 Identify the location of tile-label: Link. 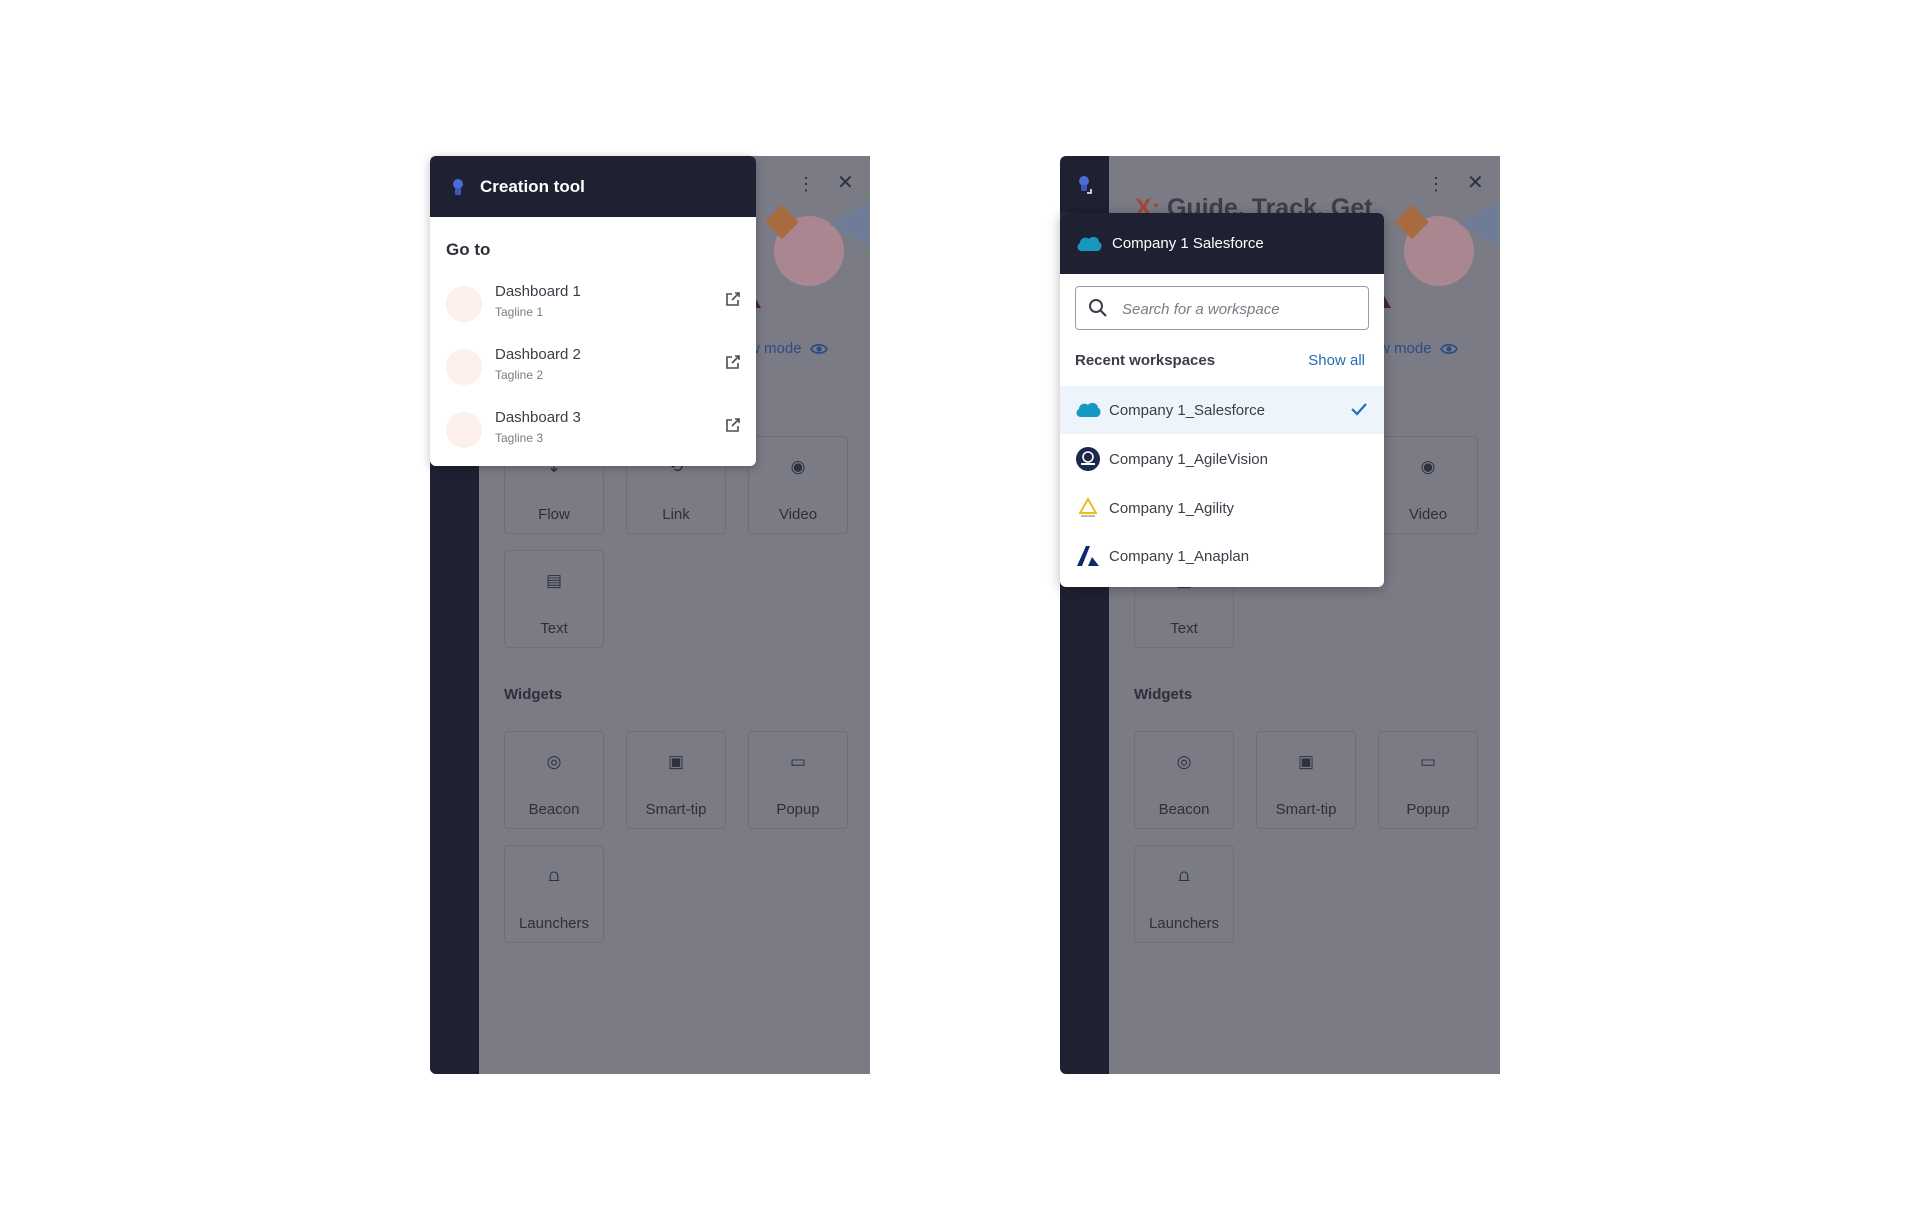
(676, 514).